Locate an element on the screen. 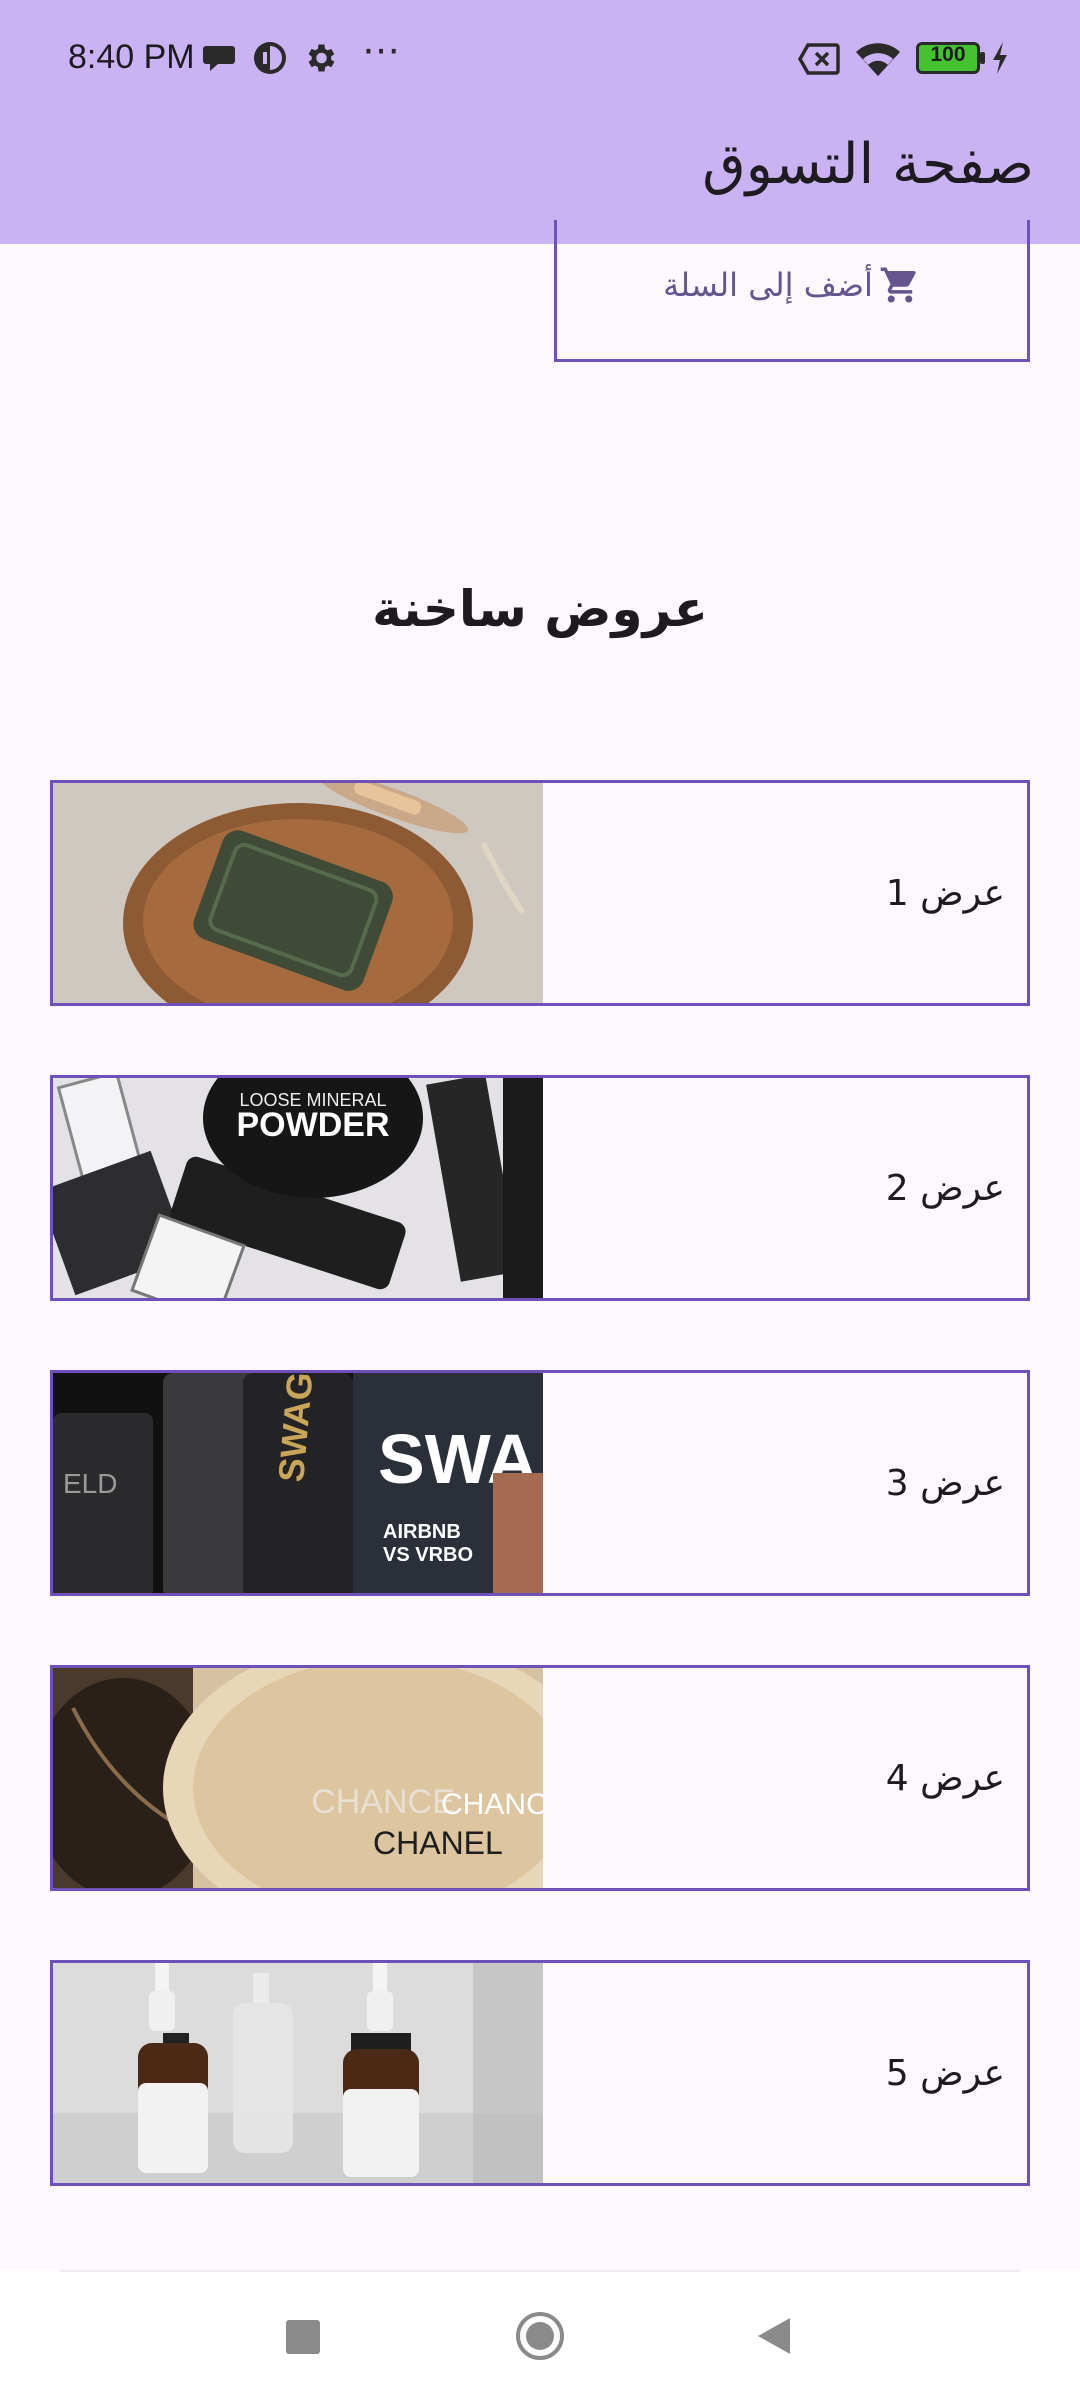 The width and height of the screenshot is (1080, 2400). page-title: صفحة التسوق is located at coordinates (868, 164).